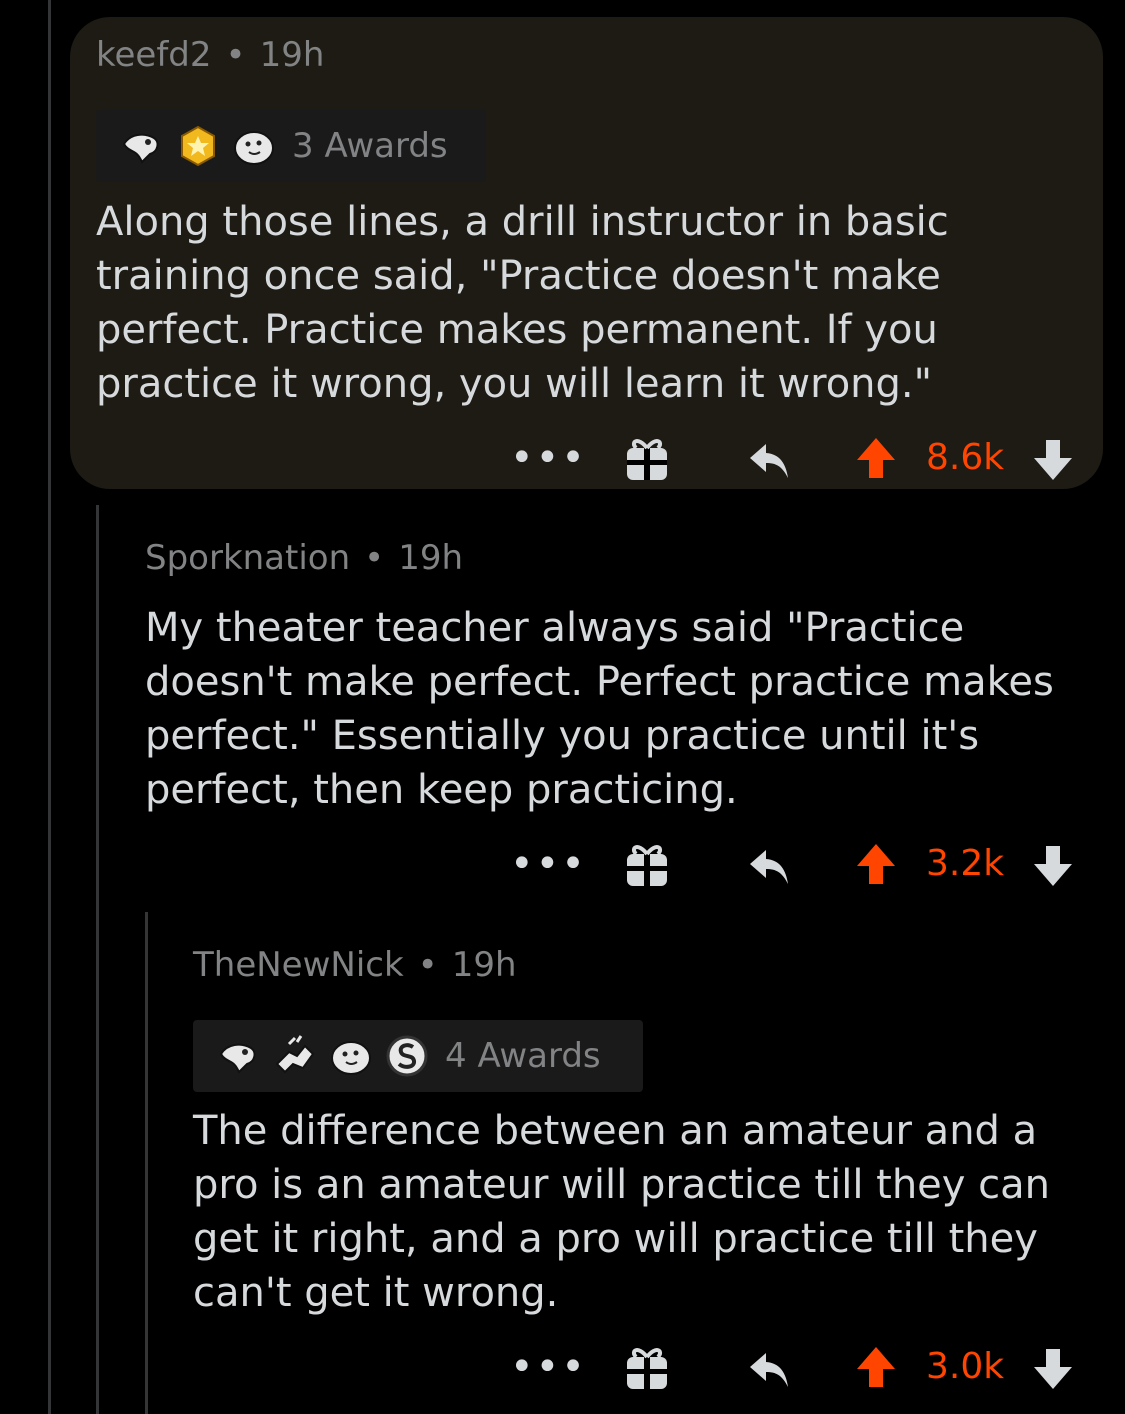  I want to click on awards-bar: 4 Awards, so click(418, 1056).